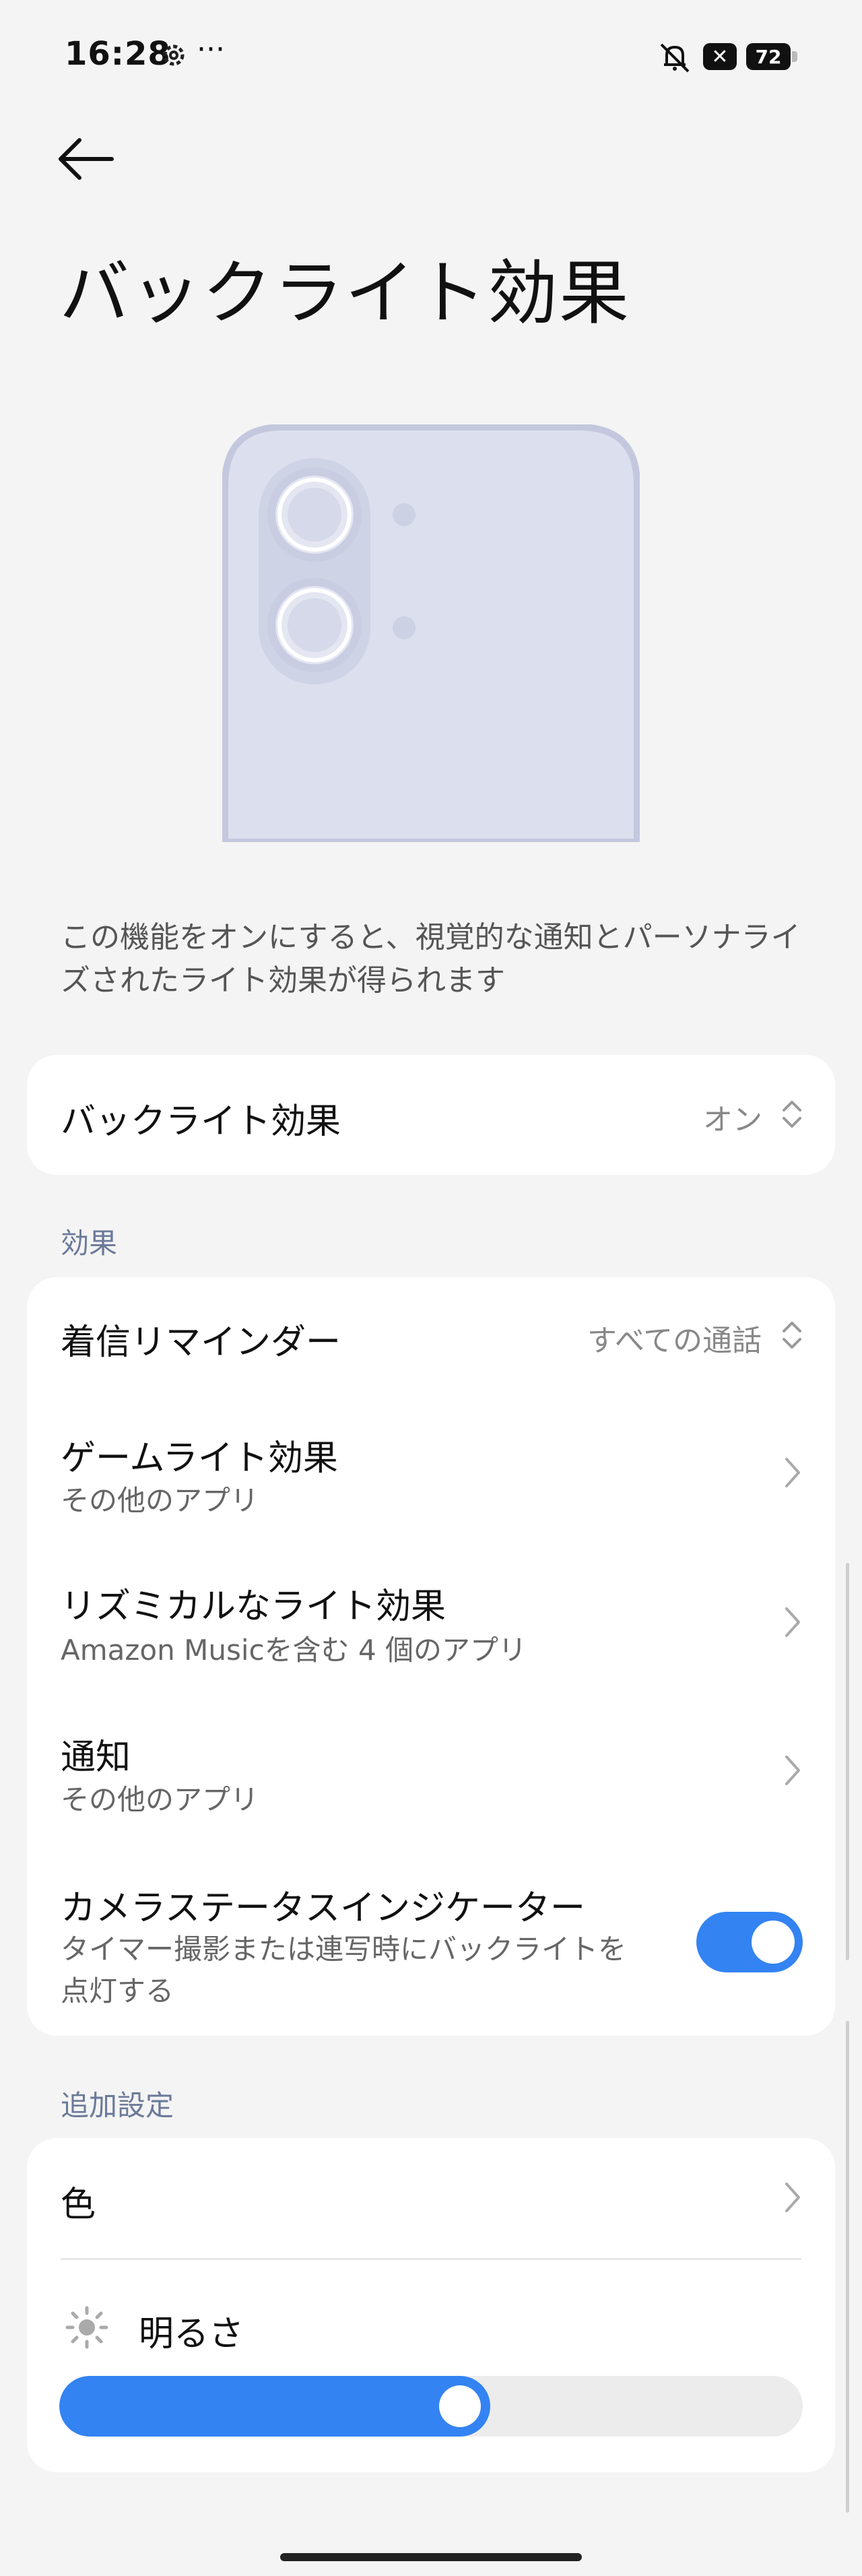  Describe the element at coordinates (118, 54) in the screenshot. I see `status-time: 16:28` at that location.